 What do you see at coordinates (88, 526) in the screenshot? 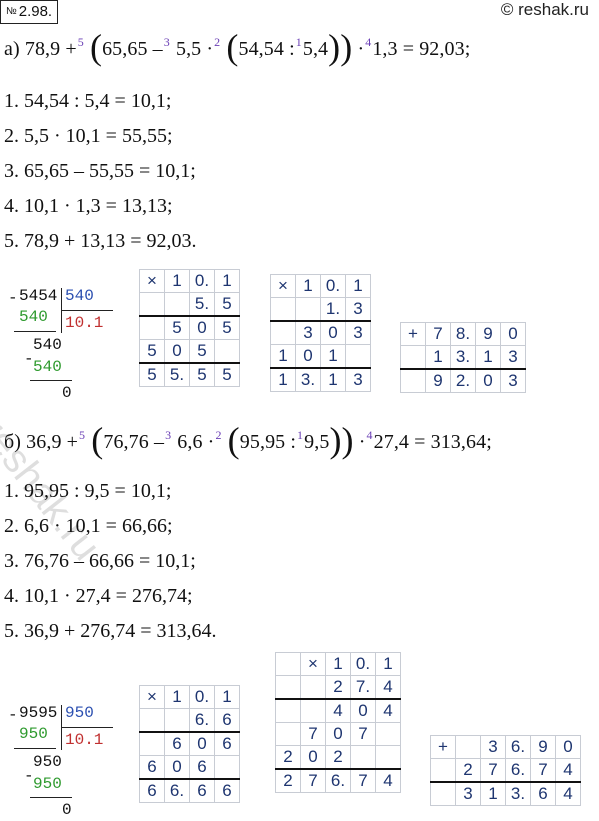
I see `step-b-2: 2. 6,6 · 10,1 = 66,66;` at bounding box center [88, 526].